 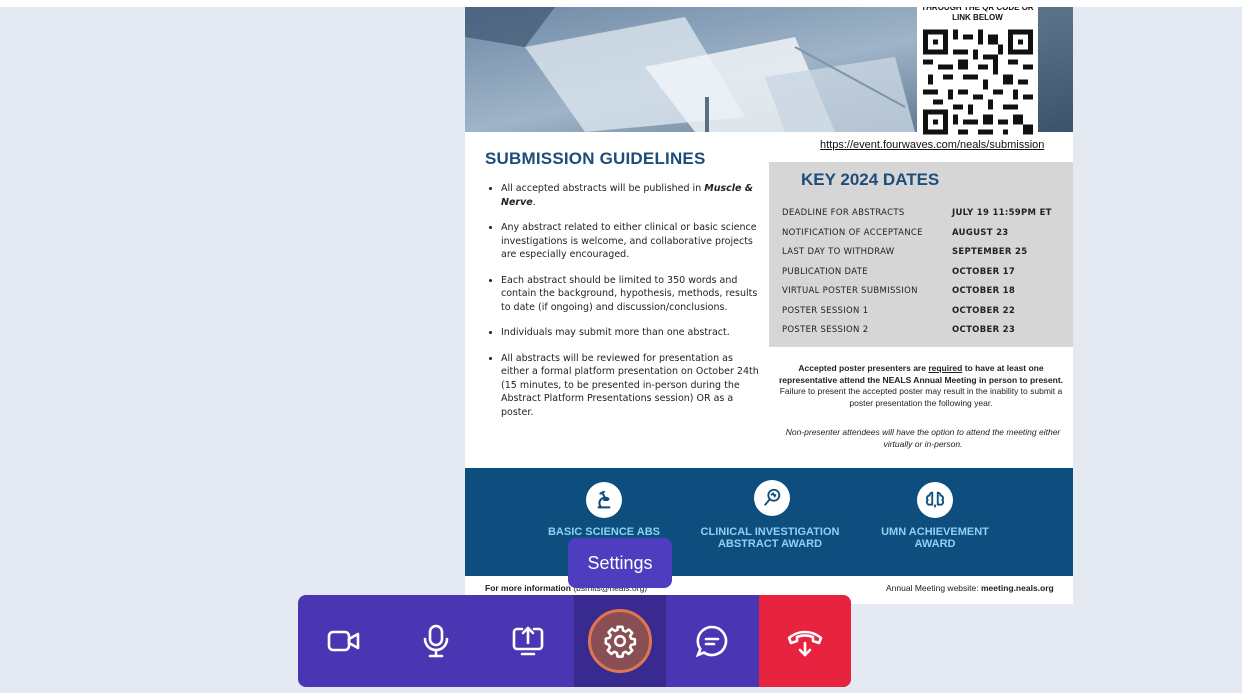 I want to click on settings-button-highlight, so click(x=620, y=641).